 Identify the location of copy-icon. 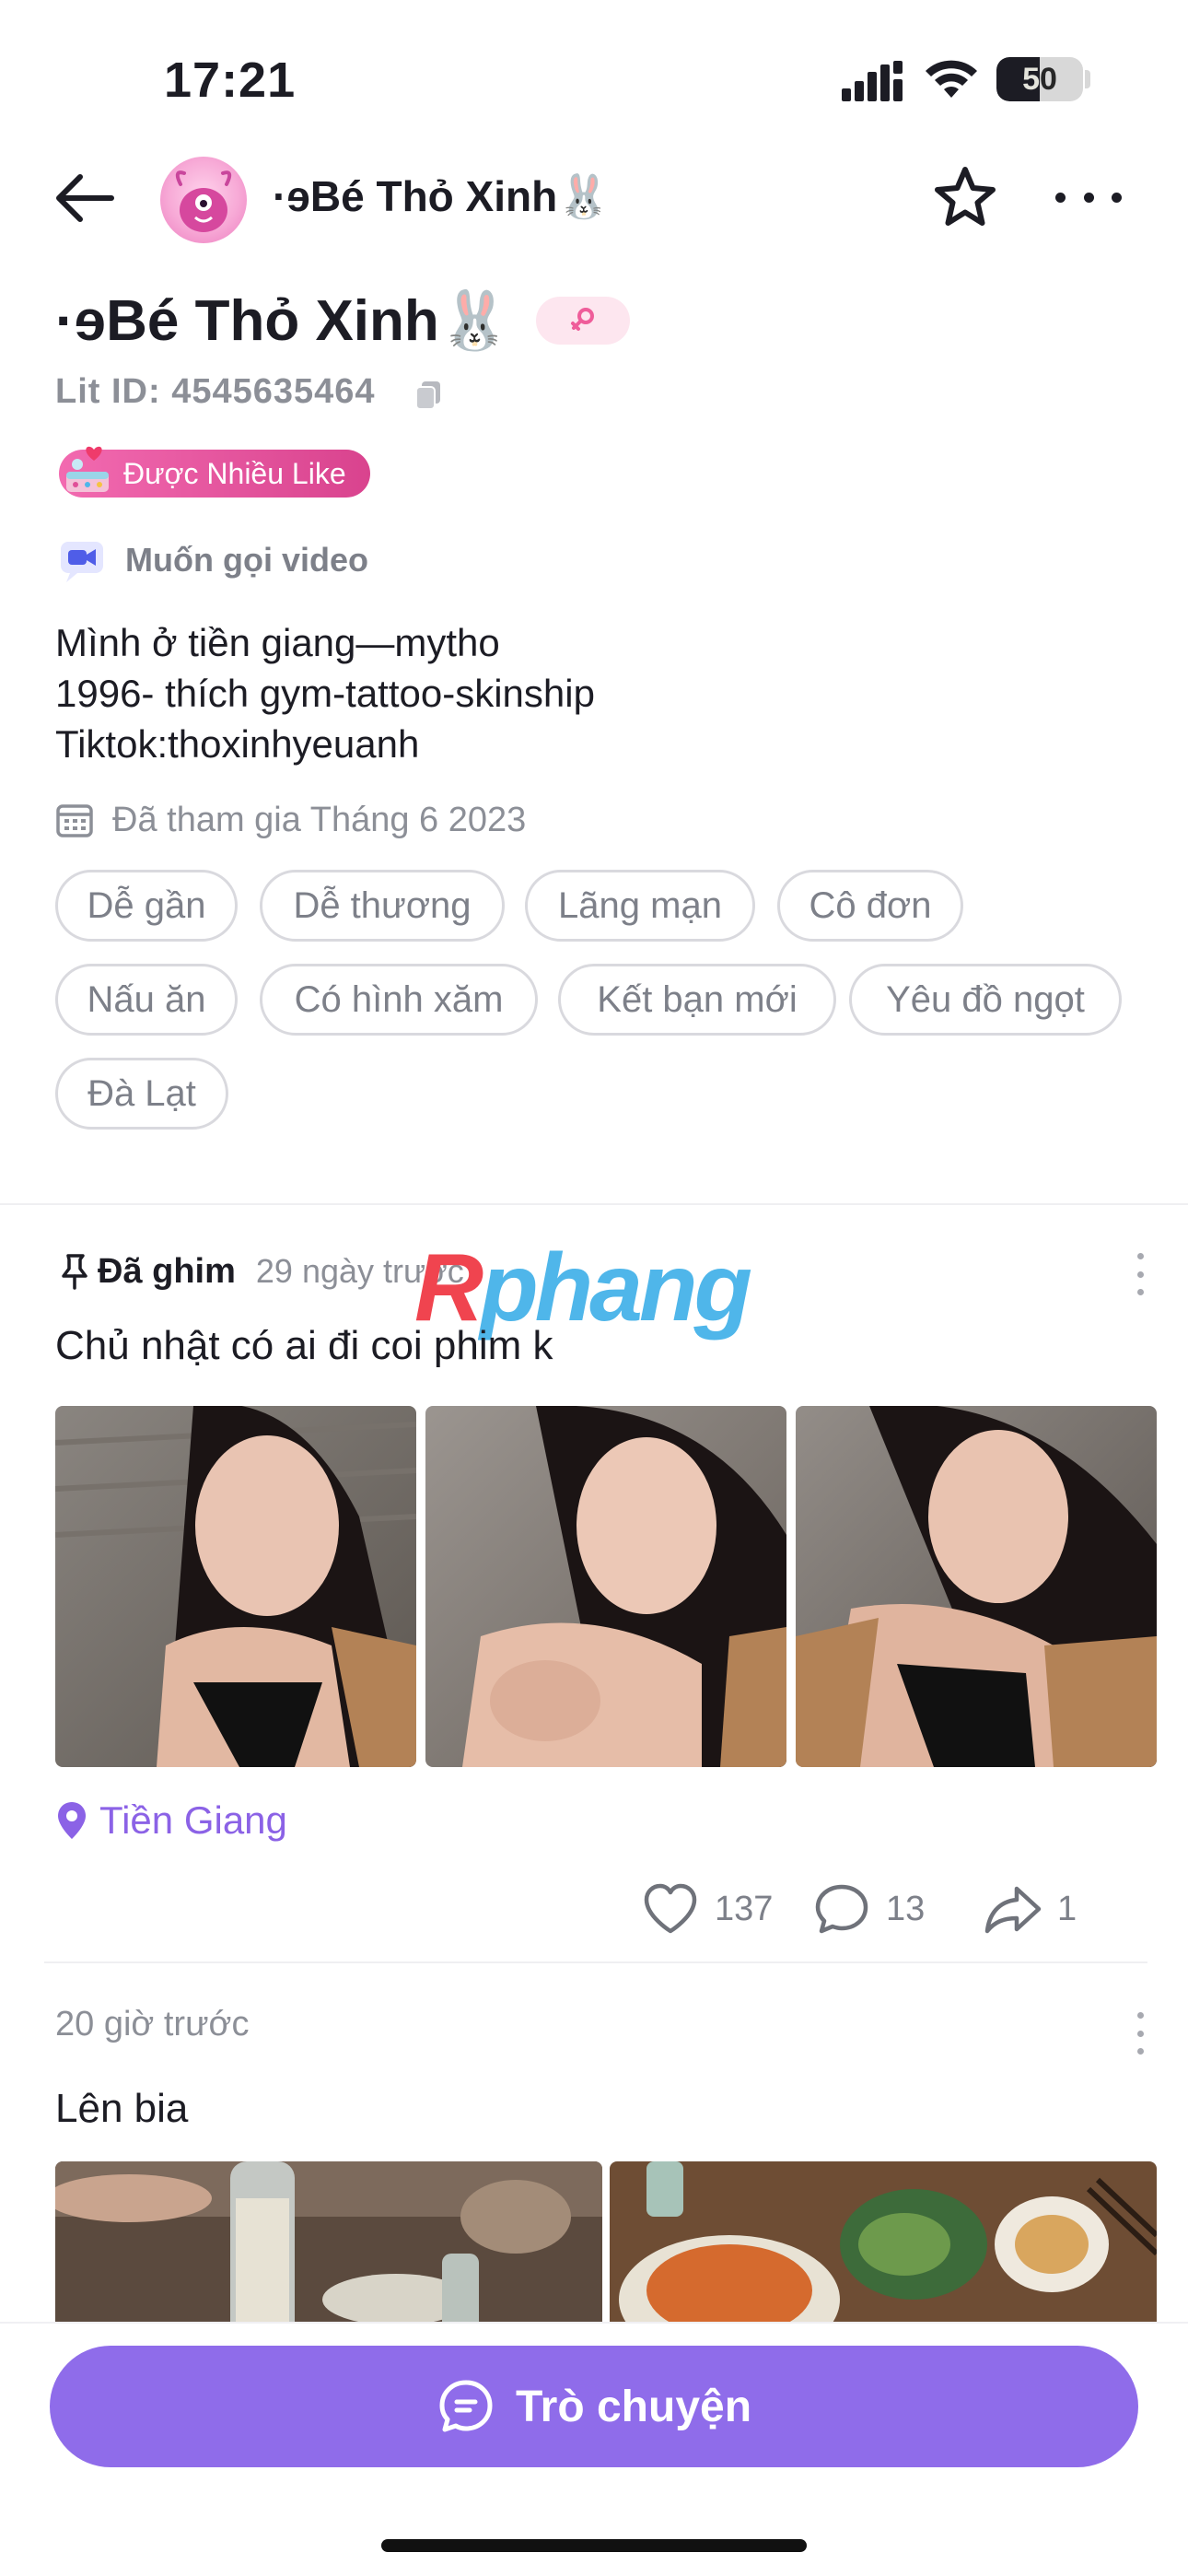
(429, 395).